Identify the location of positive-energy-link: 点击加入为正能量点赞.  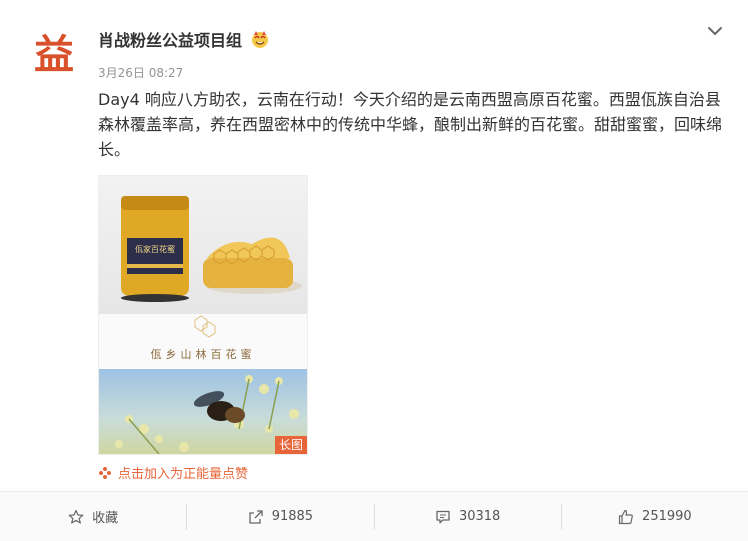
(173, 472).